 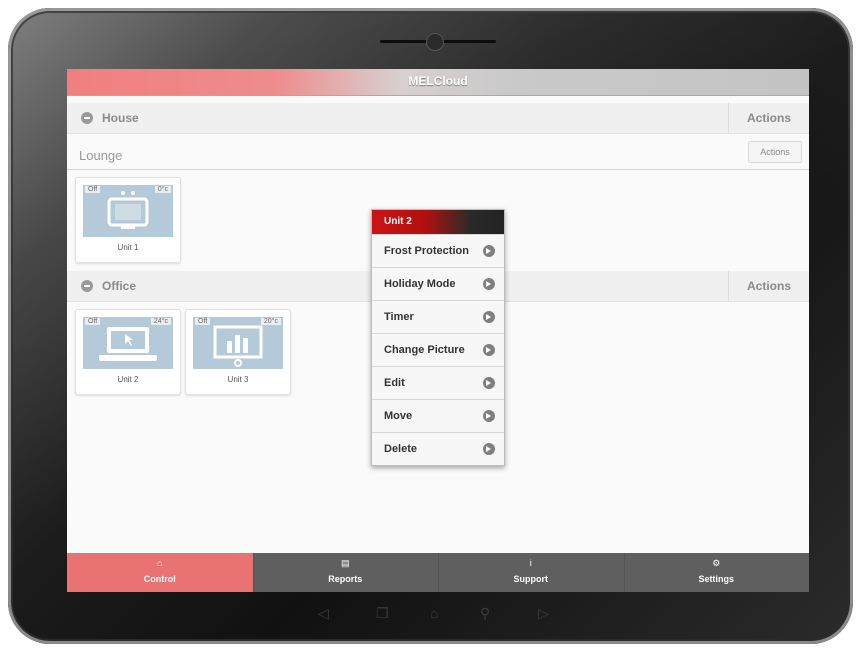 I want to click on recent-apps-icon: ❐, so click(x=382, y=615).